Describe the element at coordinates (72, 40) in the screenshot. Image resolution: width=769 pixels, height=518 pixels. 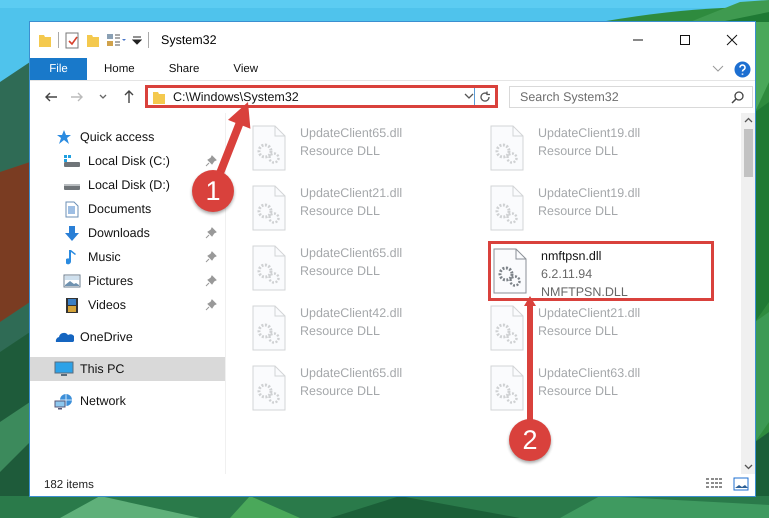
I see `properties-icon` at that location.